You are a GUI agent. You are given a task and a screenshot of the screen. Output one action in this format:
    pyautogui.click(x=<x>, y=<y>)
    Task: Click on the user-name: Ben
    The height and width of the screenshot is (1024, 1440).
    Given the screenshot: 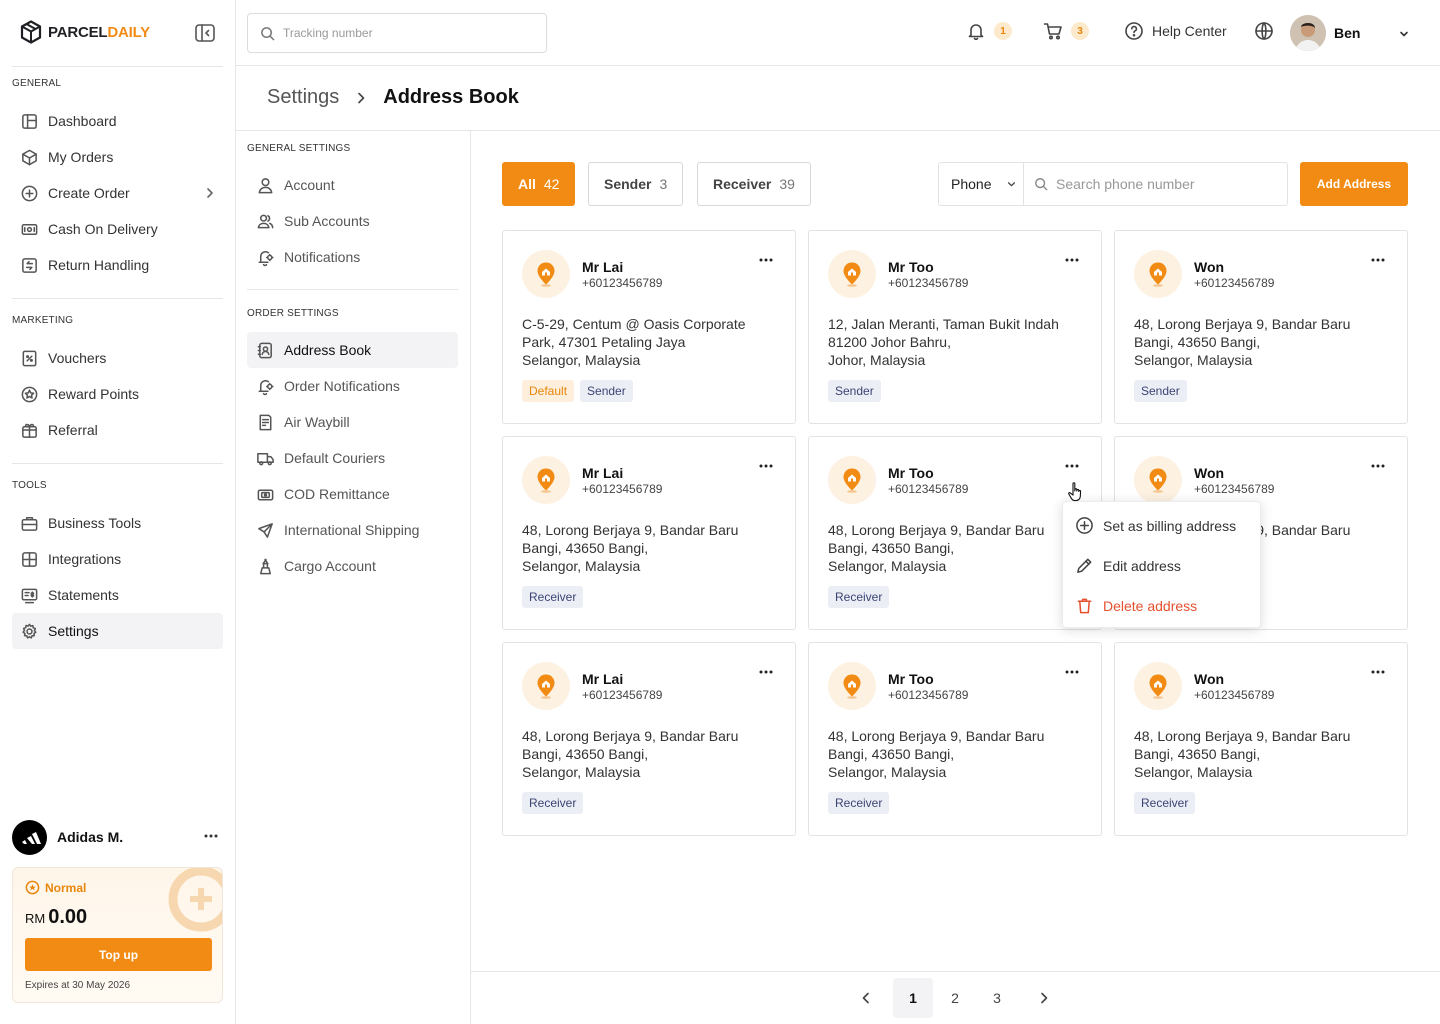 What is the action you would take?
    pyautogui.click(x=1347, y=33)
    